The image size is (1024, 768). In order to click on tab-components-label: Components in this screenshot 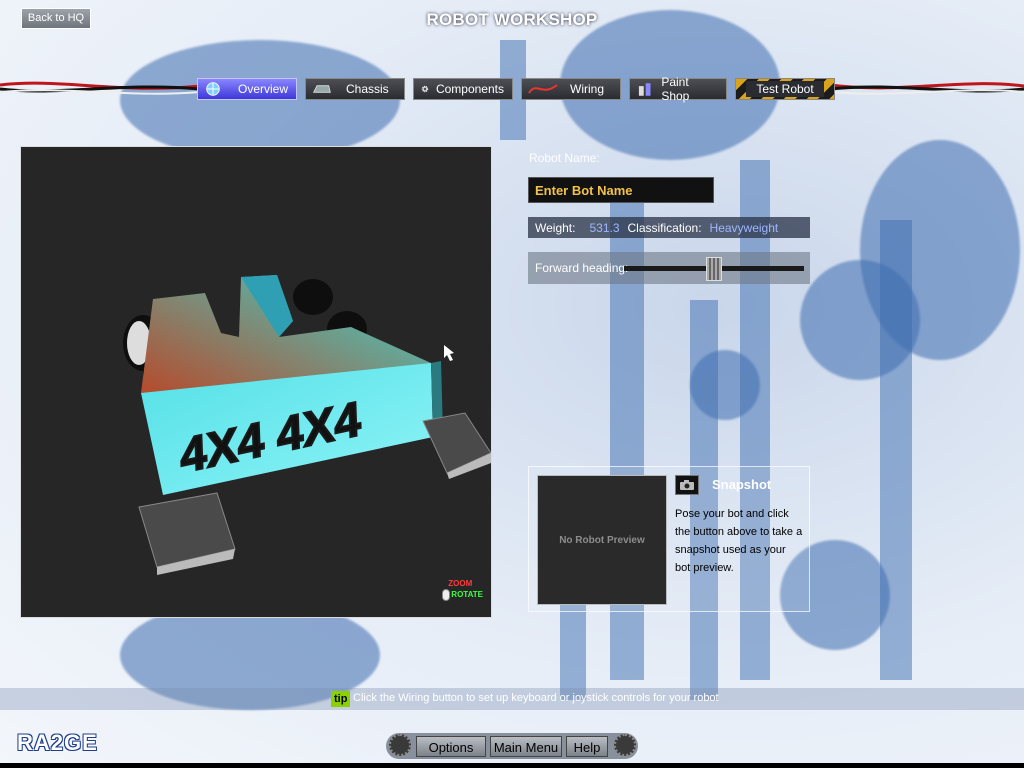, I will do `click(469, 89)`.